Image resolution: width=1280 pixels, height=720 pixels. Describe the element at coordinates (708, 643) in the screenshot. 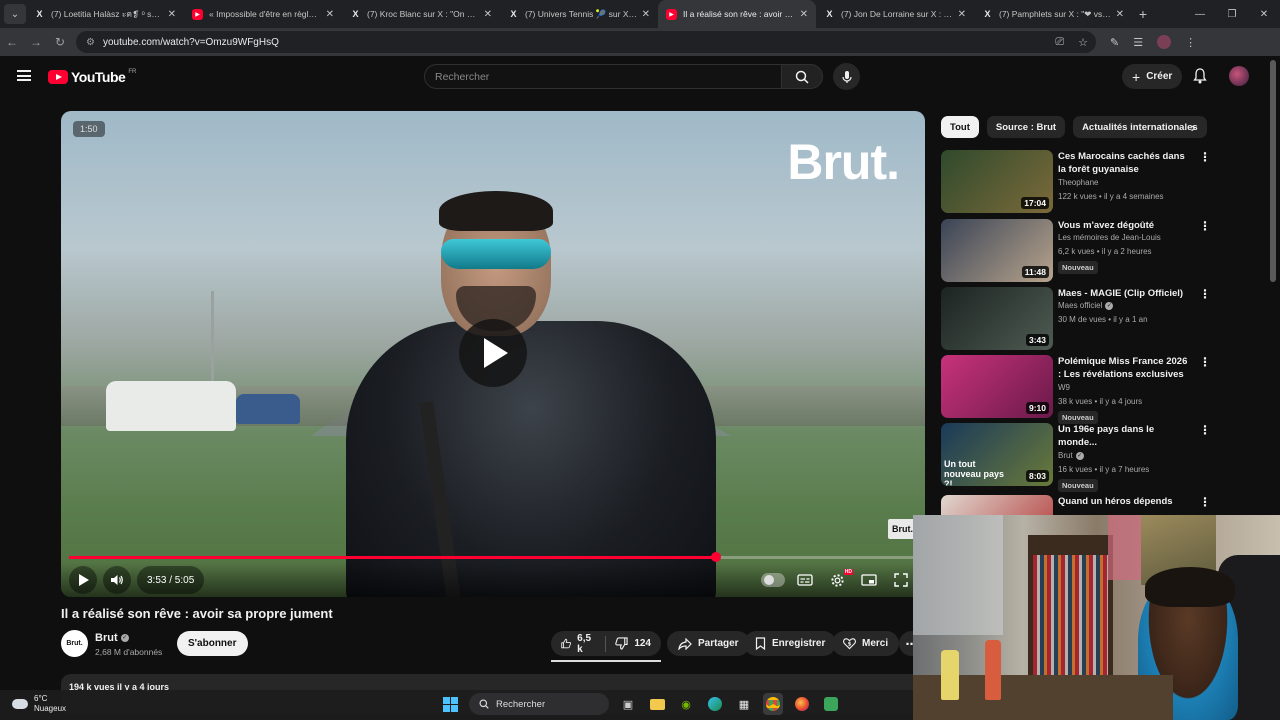

I see `share-button: Partager` at that location.